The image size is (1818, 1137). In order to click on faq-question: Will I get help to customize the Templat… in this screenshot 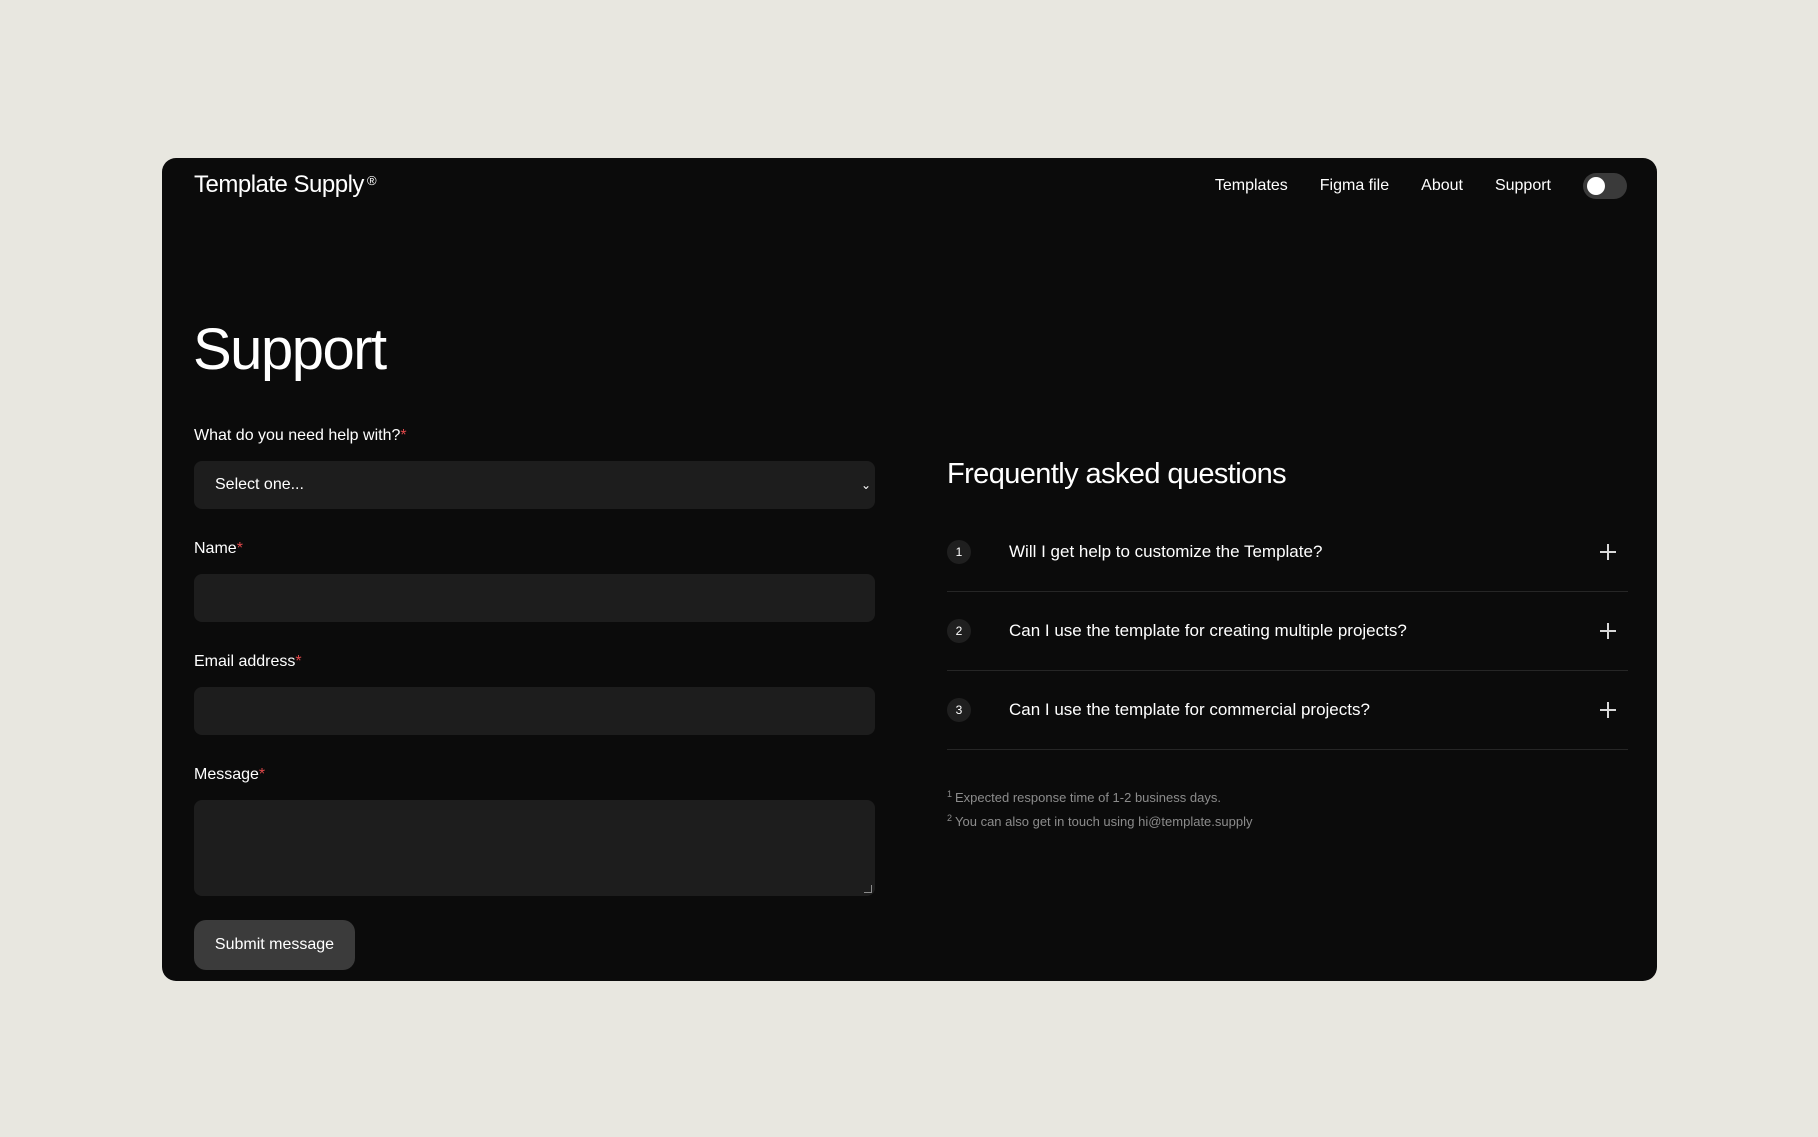, I will do `click(1166, 551)`.